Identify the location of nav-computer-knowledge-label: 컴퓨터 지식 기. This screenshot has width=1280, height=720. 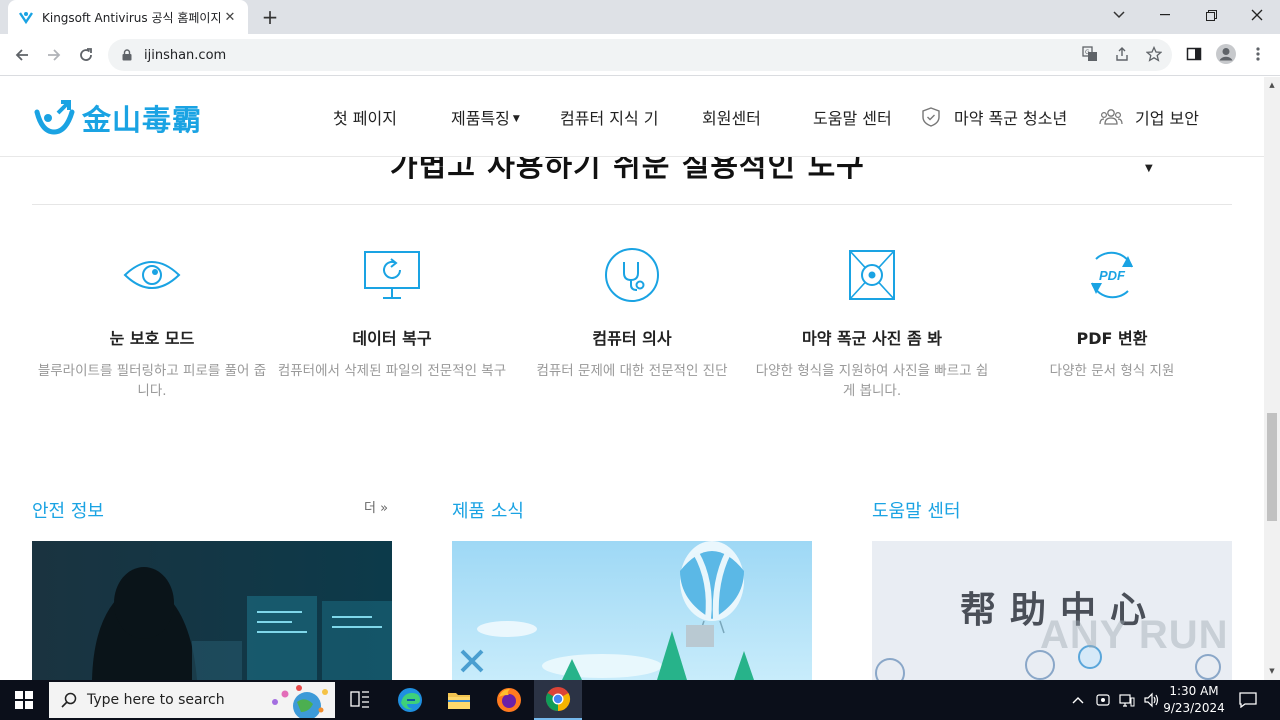
(609, 118).